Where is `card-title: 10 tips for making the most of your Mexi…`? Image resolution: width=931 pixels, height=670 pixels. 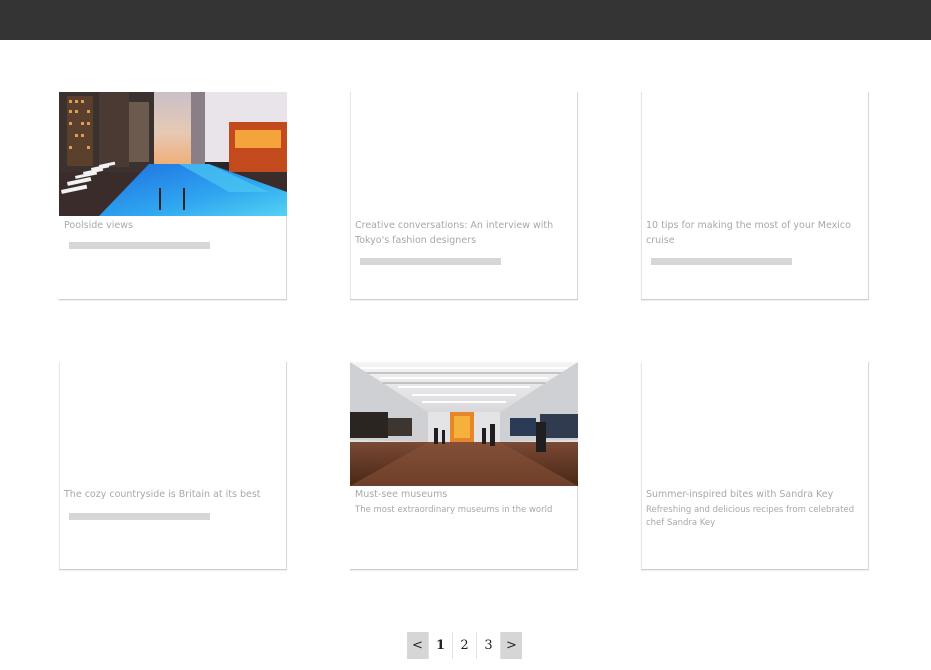 card-title: 10 tips for making the most of your Mexi… is located at coordinates (751, 233).